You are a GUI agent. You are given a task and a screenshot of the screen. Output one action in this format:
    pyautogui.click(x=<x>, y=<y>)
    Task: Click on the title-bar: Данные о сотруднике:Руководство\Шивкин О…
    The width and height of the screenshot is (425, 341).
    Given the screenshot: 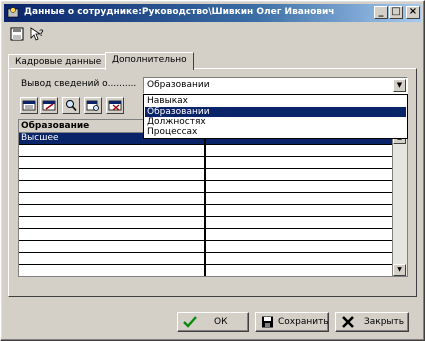 What is the action you would take?
    pyautogui.click(x=212, y=13)
    